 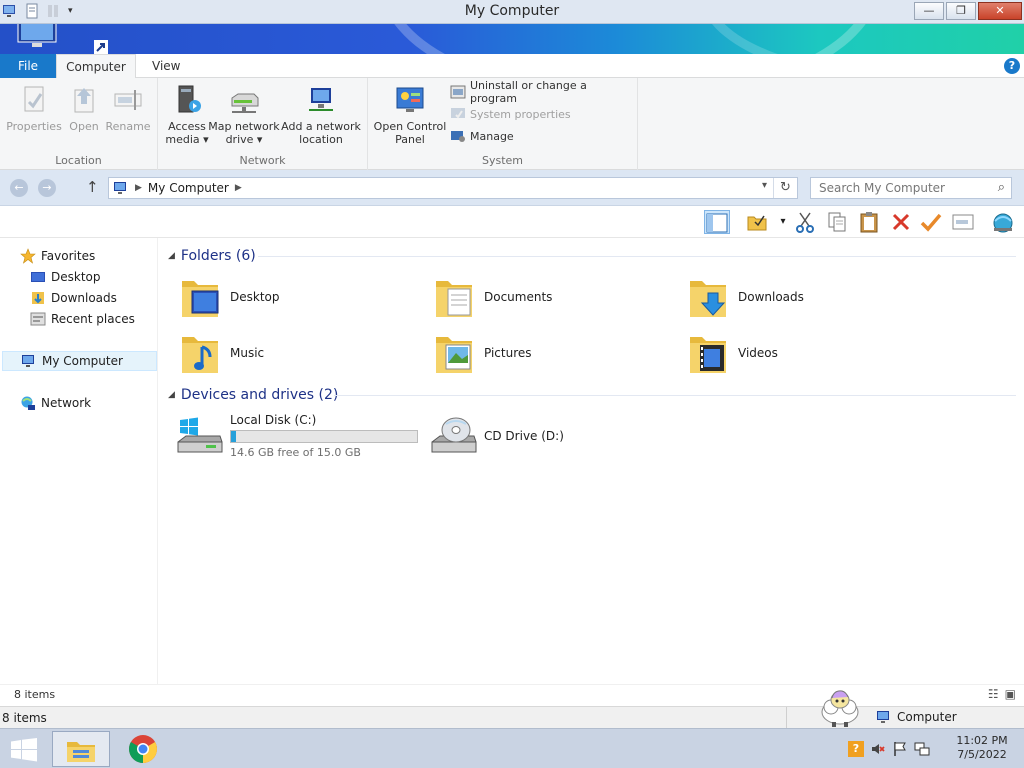 I want to click on maximize-button: ❐, so click(x=961, y=11).